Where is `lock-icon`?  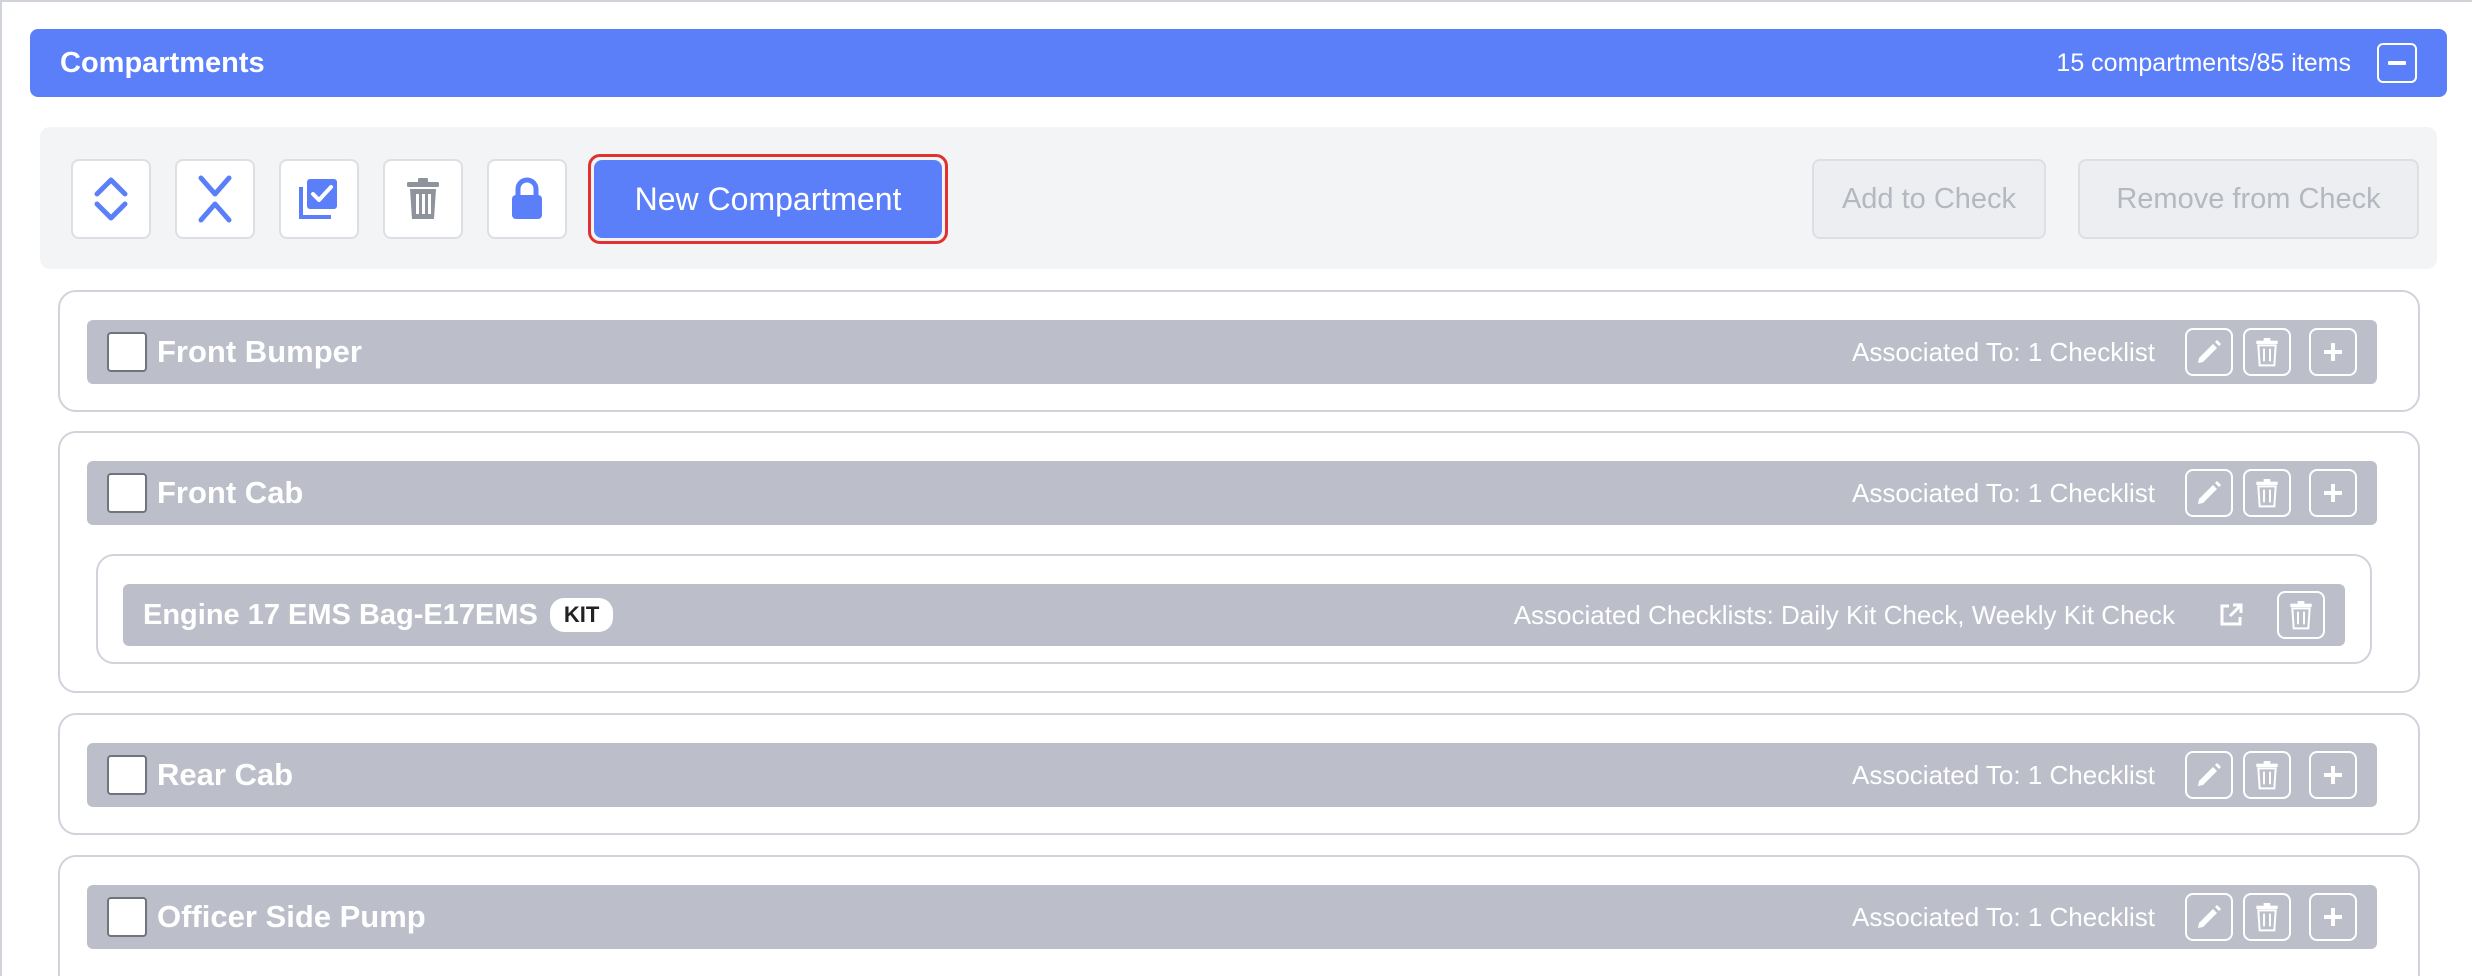
lock-icon is located at coordinates (527, 198).